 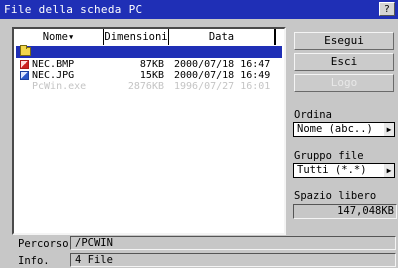 What do you see at coordinates (25, 50) in the screenshot?
I see `folder-icon` at bounding box center [25, 50].